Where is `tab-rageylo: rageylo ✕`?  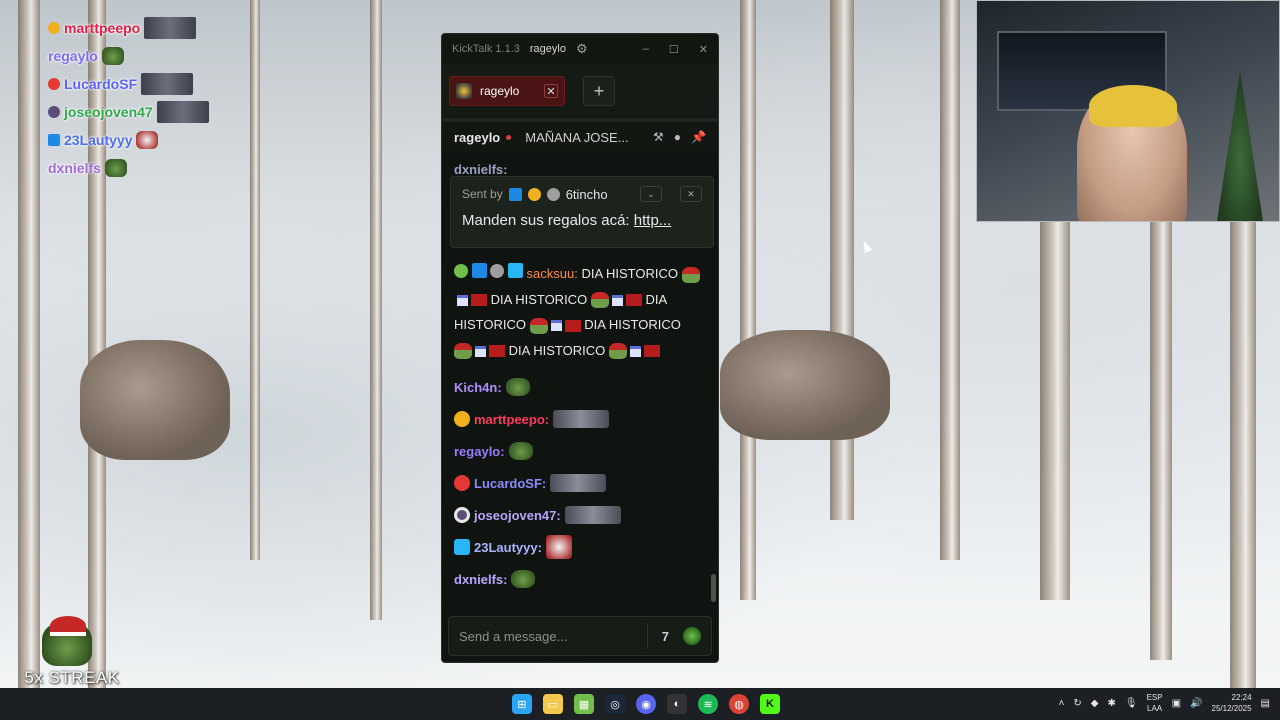 tab-rageylo: rageylo ✕ is located at coordinates (507, 91).